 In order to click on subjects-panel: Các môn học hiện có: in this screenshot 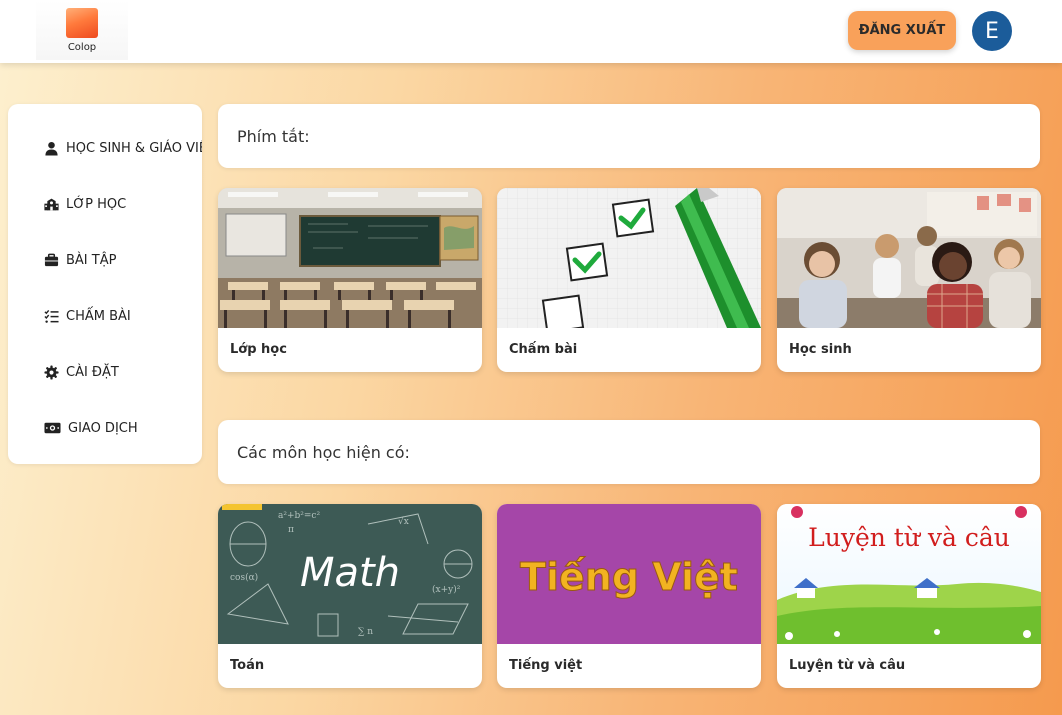, I will do `click(629, 452)`.